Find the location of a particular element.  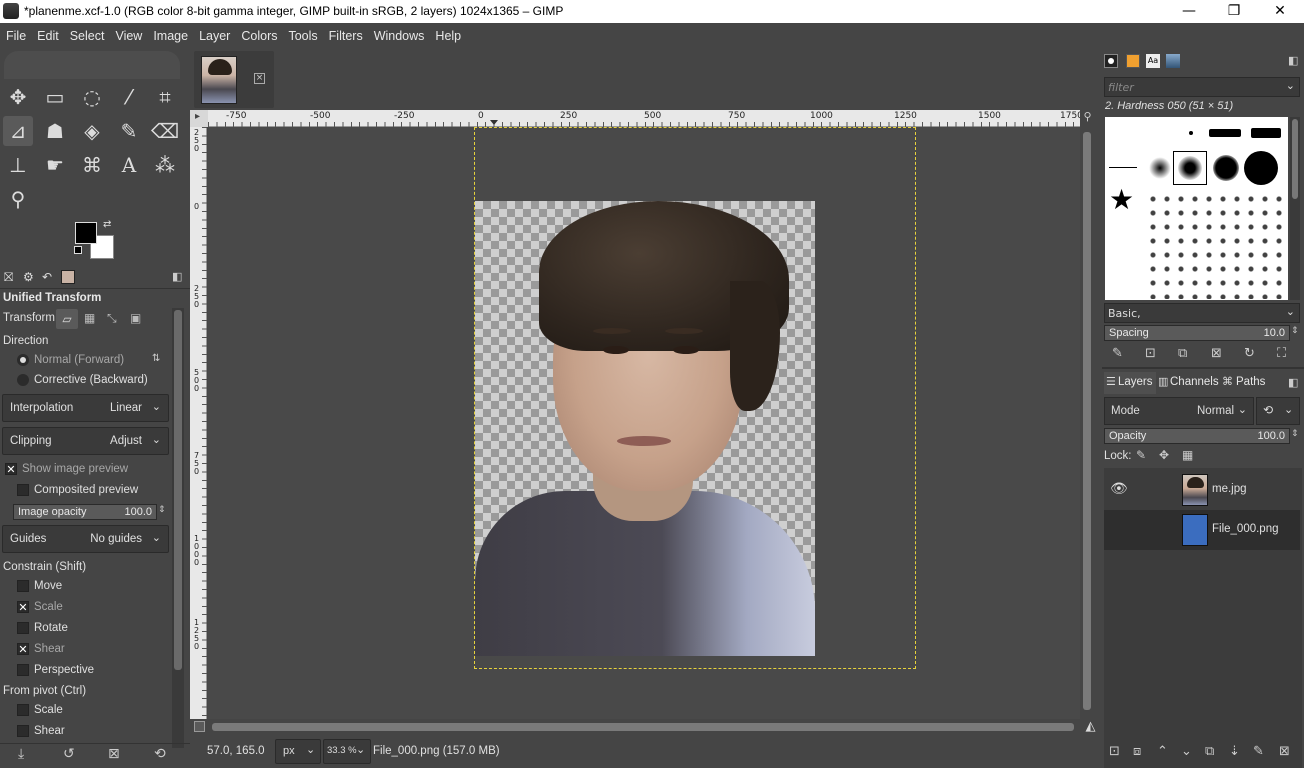

lock-position-icon: ✥ is located at coordinates (1164, 455).